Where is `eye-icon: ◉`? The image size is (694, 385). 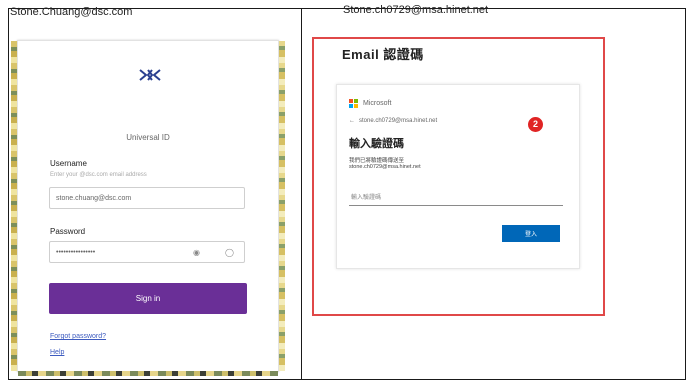 eye-icon: ◉ is located at coordinates (196, 252).